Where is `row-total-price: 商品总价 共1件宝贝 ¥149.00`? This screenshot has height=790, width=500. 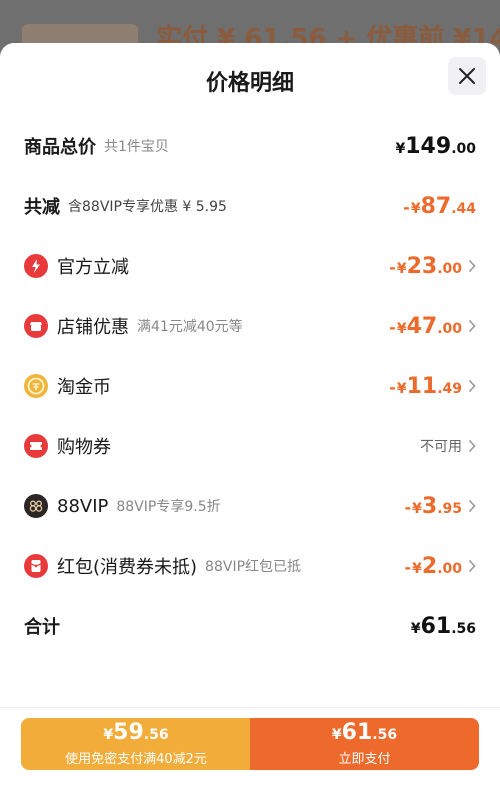 row-total-price: 商品总价 共1件宝贝 ¥149.00 is located at coordinates (250, 146).